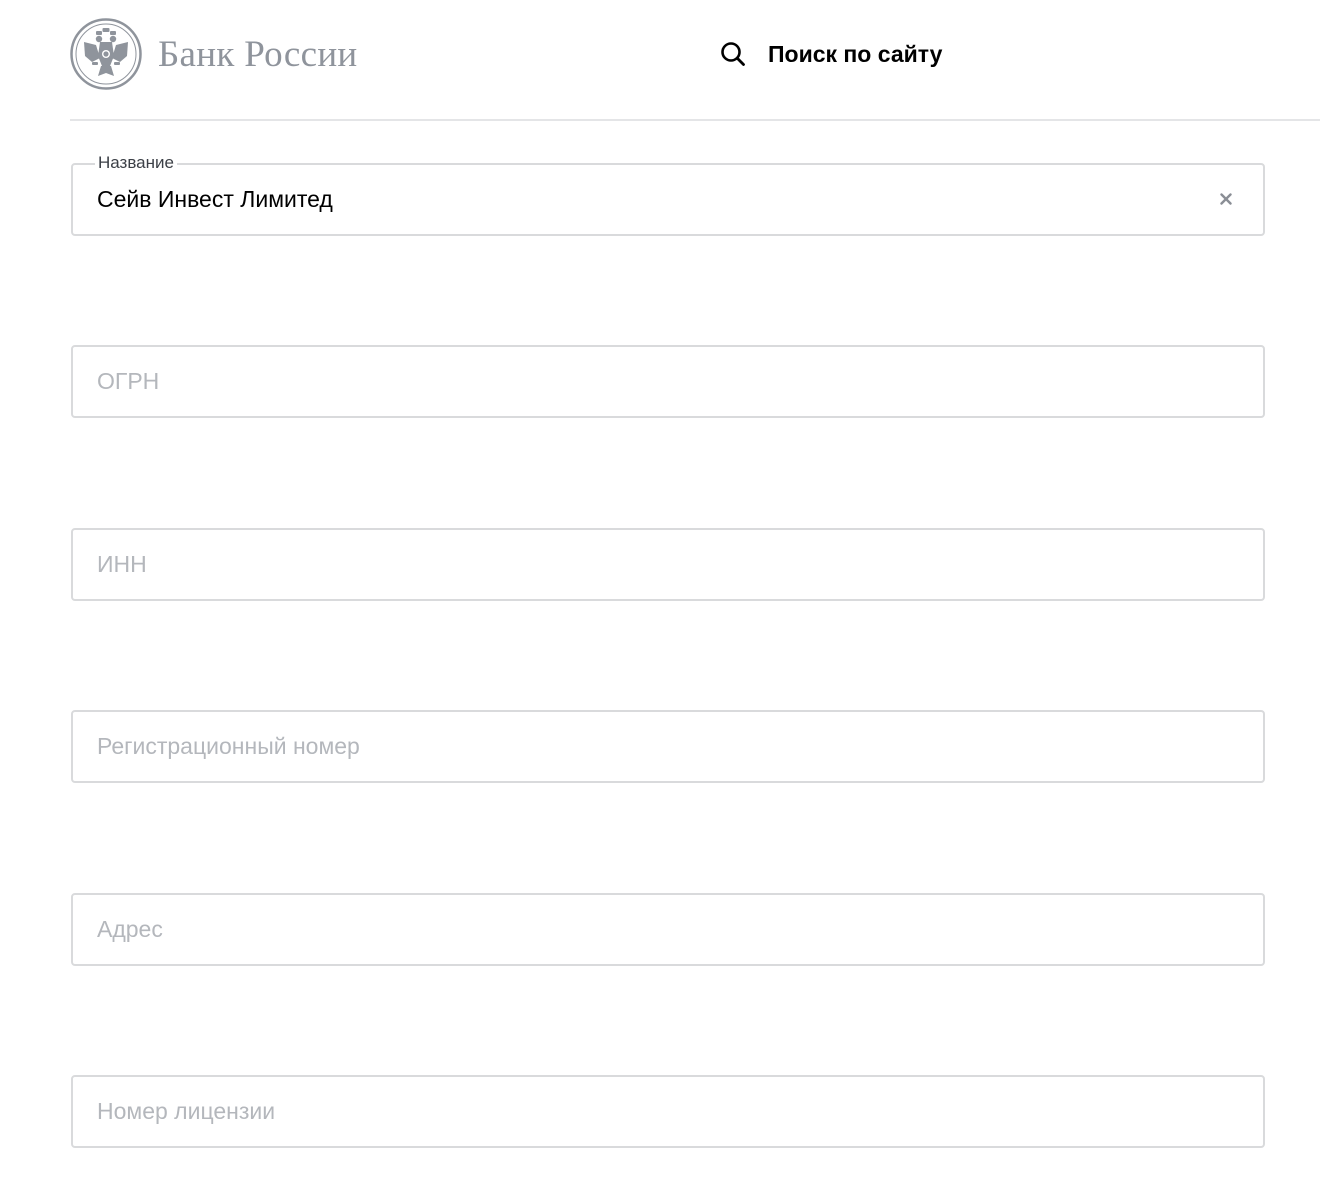 The height and width of the screenshot is (1184, 1320). I want to click on address-field, so click(668, 929).